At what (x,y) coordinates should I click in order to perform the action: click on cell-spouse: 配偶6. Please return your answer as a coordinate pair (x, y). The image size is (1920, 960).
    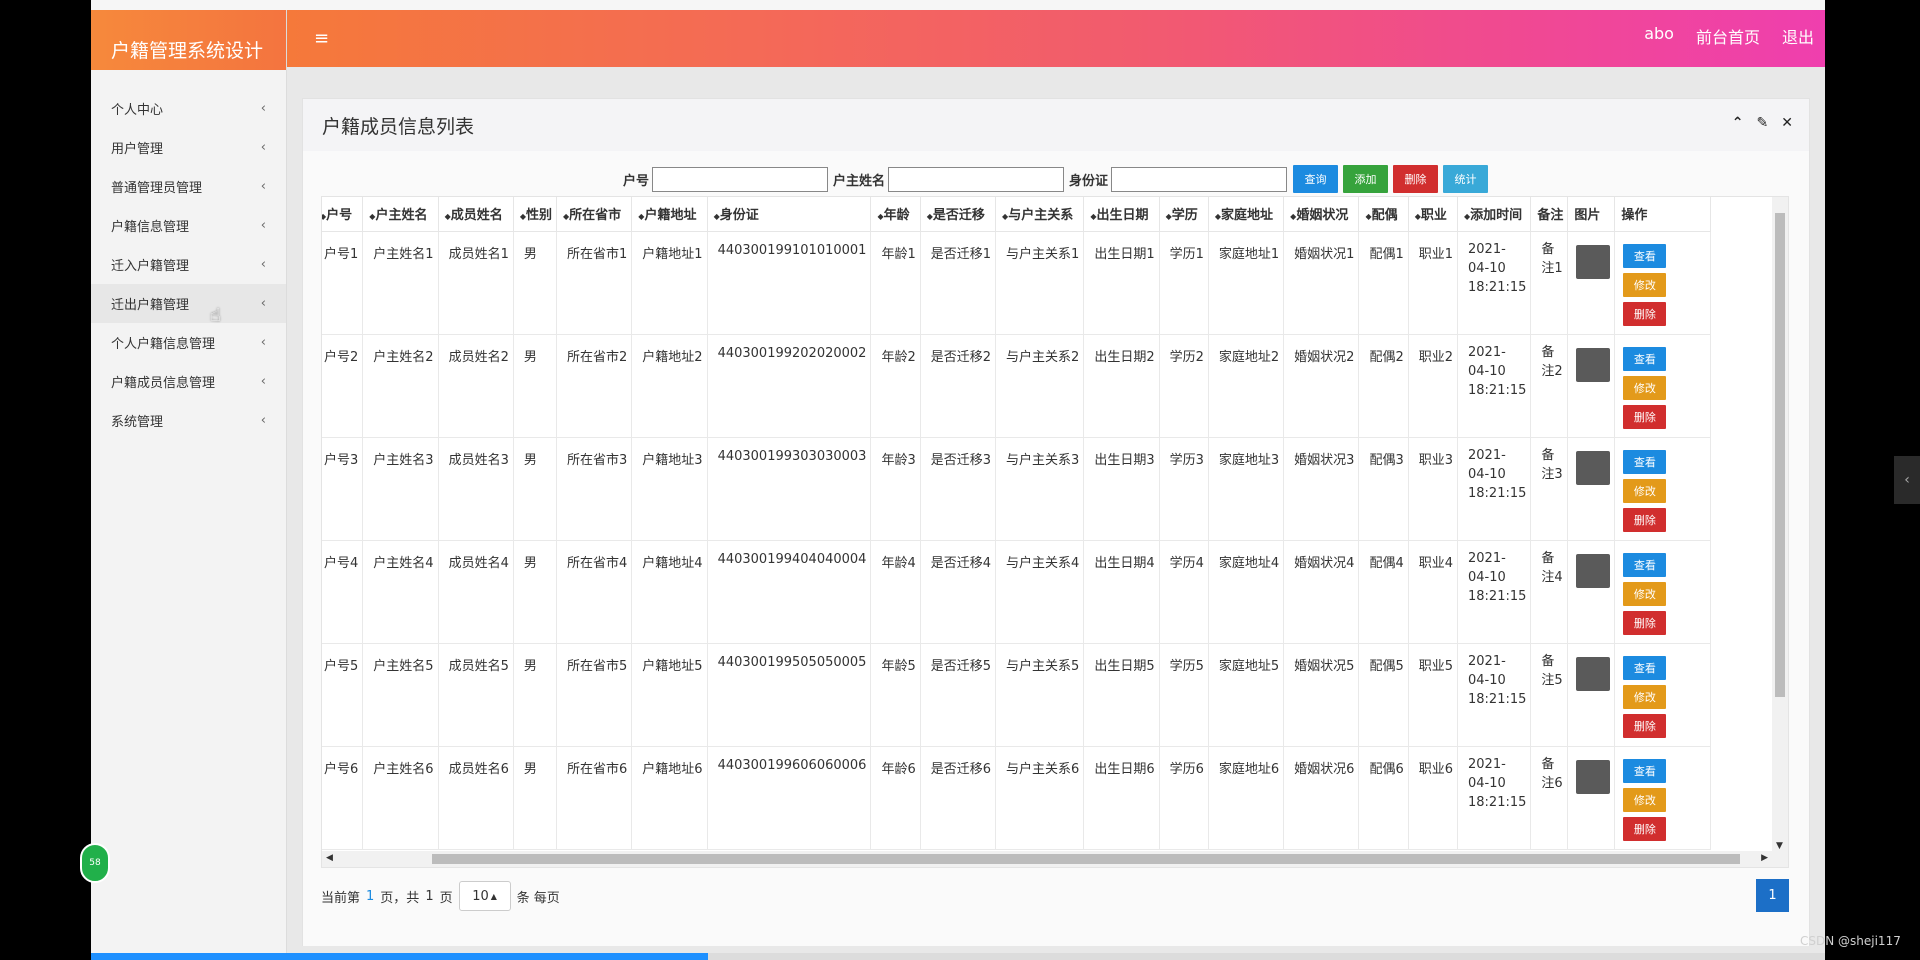
    Looking at the image, I should click on (1383, 798).